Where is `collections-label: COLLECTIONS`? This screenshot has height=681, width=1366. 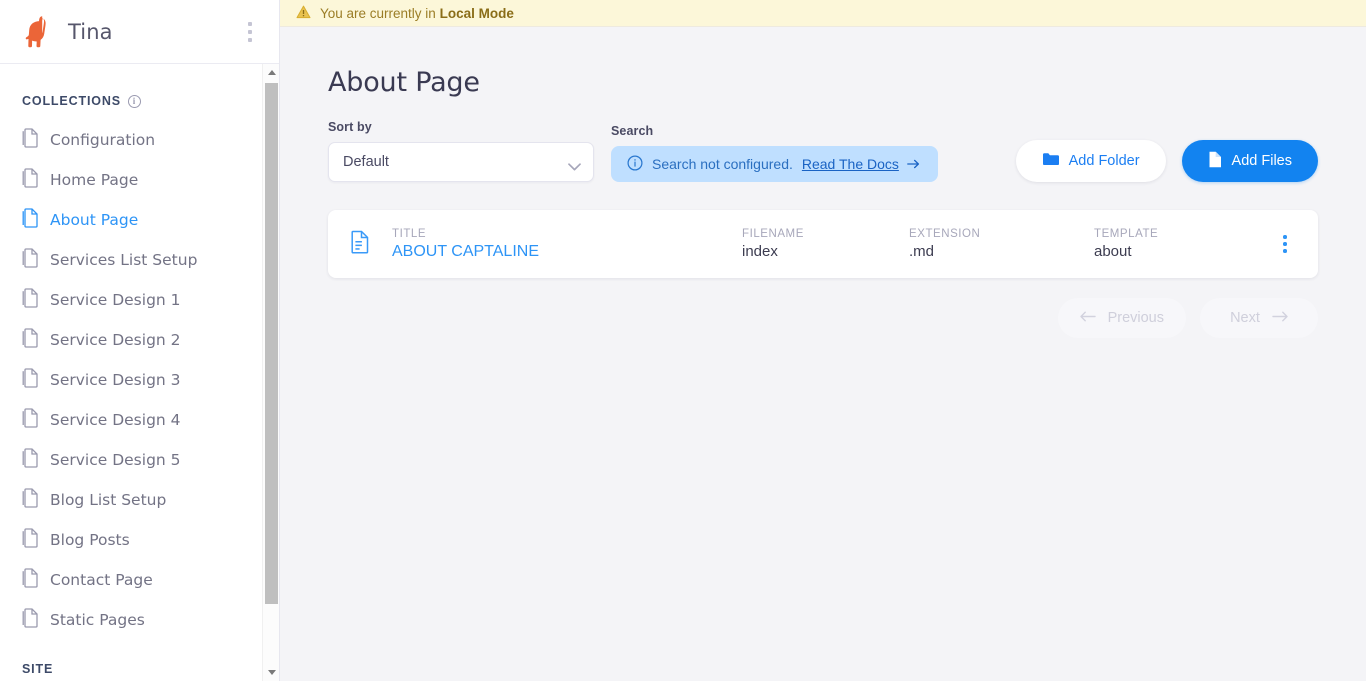
collections-label: COLLECTIONS is located at coordinates (71, 101).